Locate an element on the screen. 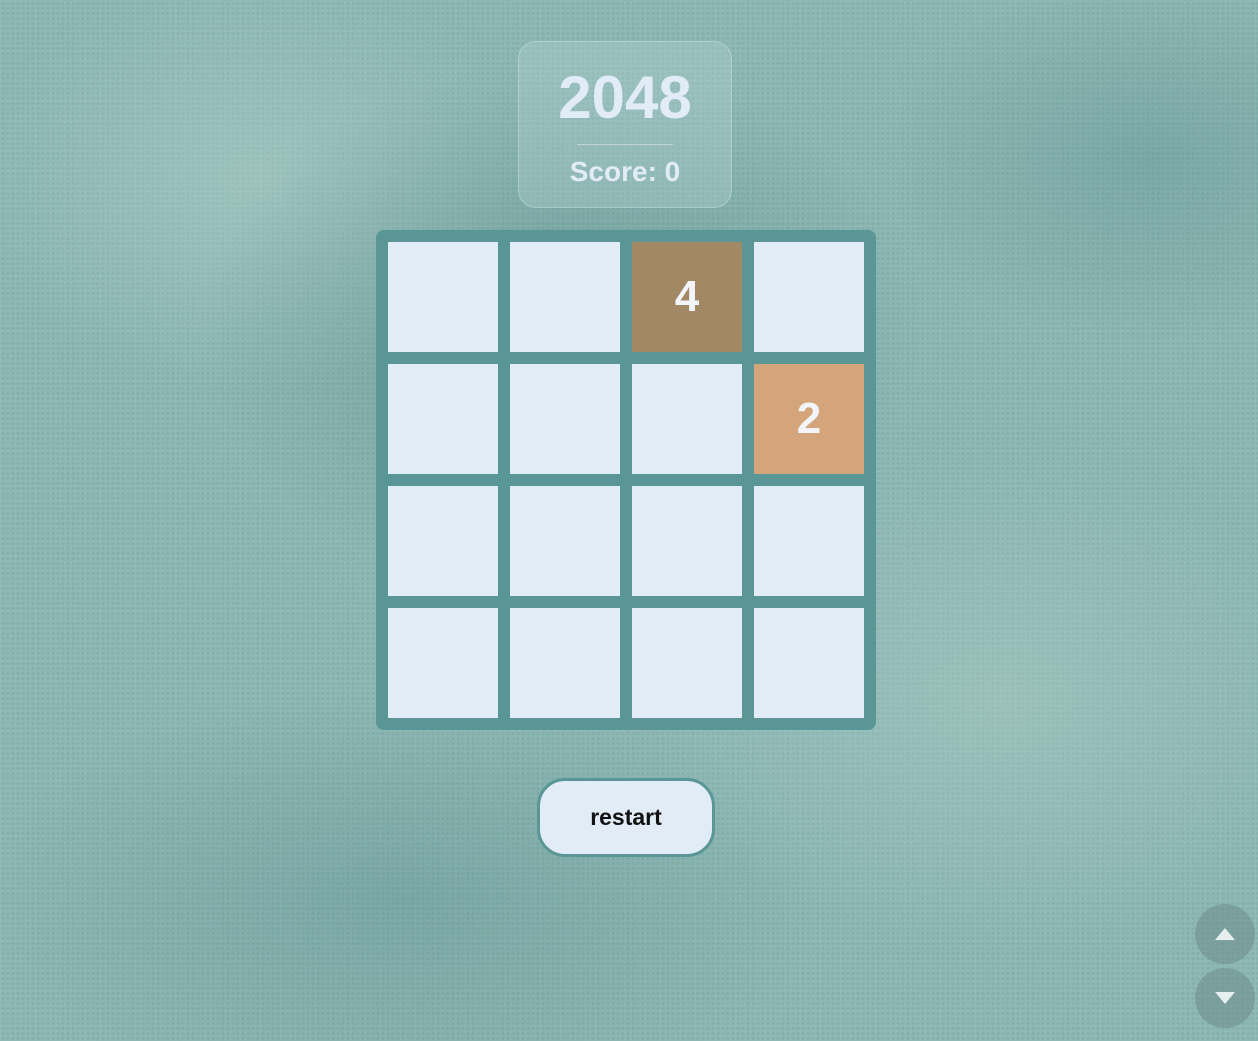  score-panel: 2048 Score: 0 is located at coordinates (625, 124).